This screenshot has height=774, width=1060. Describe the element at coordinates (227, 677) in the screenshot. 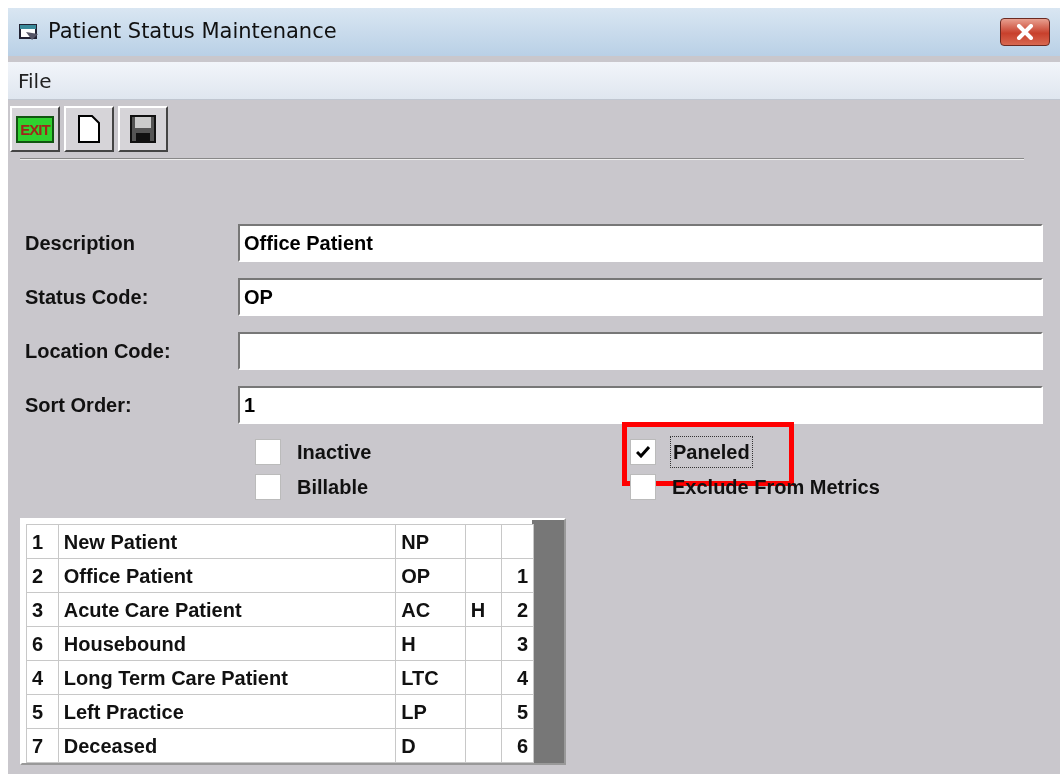

I see `table-cell: Long Term Care Patient` at that location.